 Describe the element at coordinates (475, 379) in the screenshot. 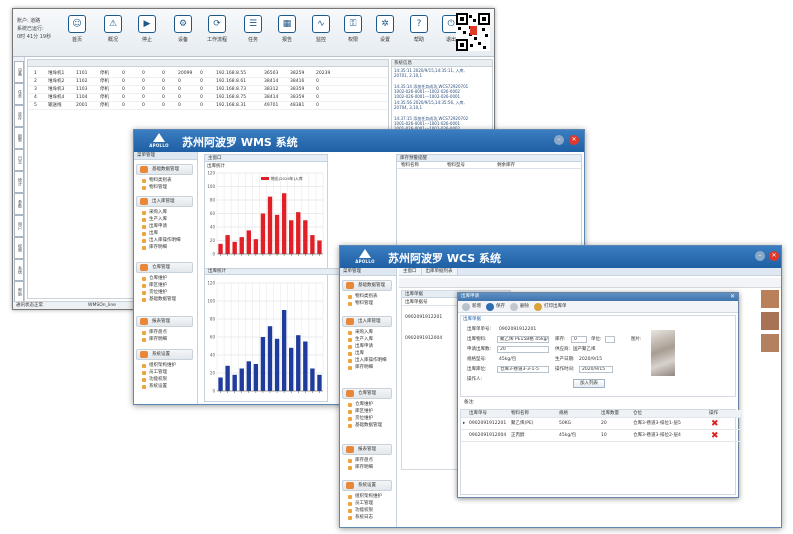

I see `operator-label: 操作人:` at that location.